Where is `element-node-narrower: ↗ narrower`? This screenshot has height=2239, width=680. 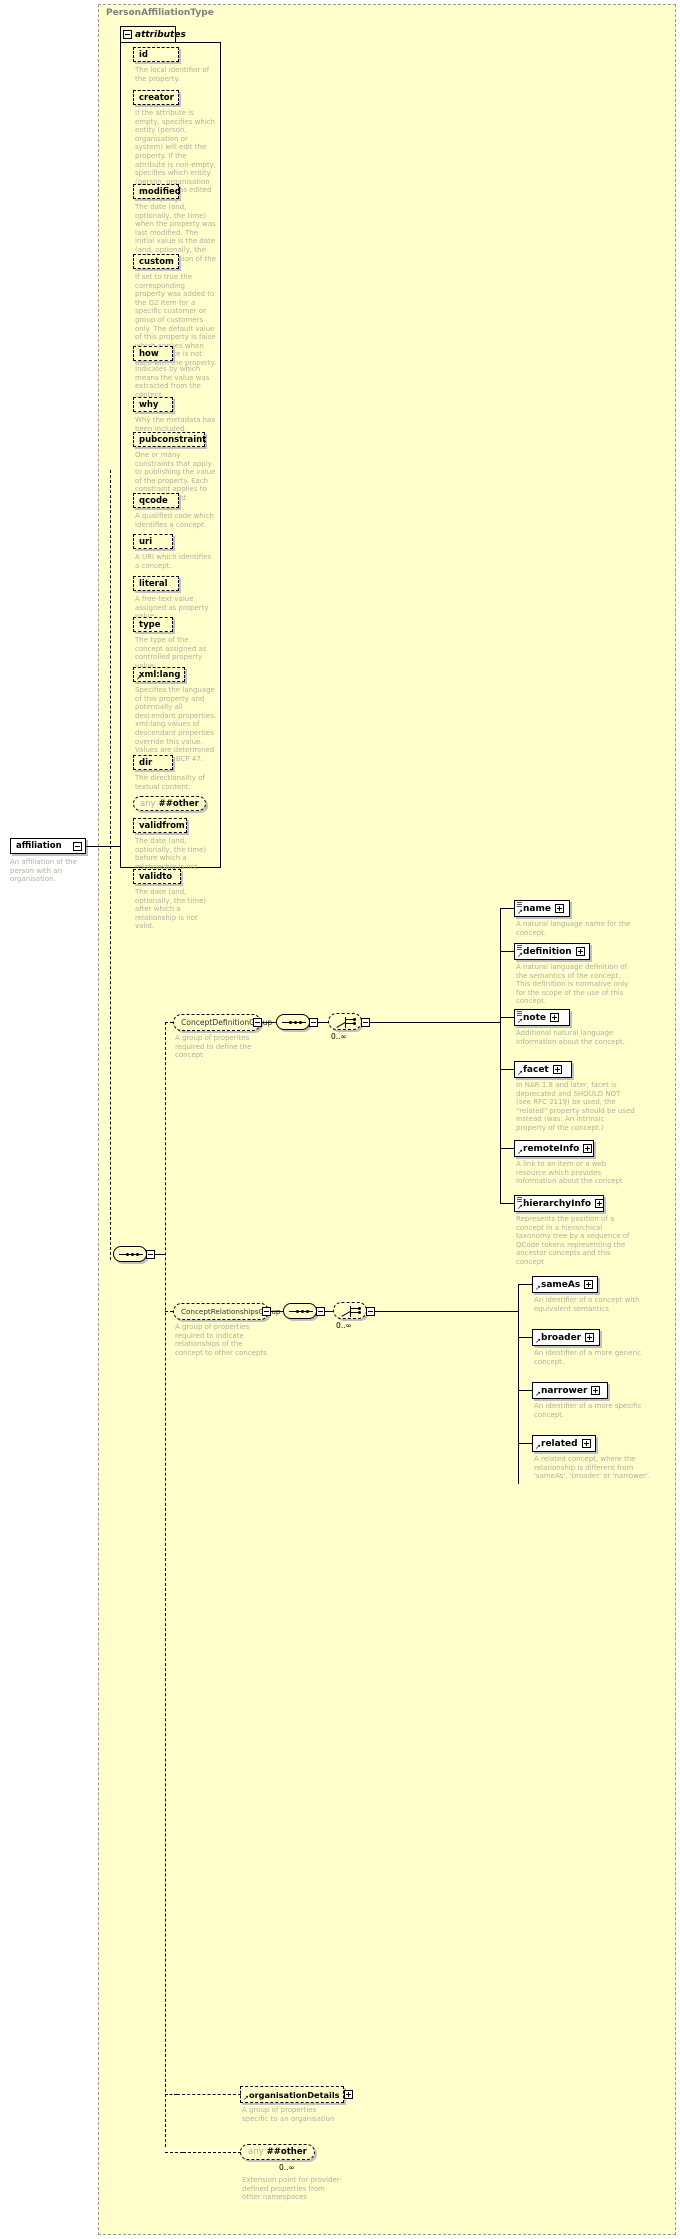 element-node-narrower: ↗ narrower is located at coordinates (570, 1390).